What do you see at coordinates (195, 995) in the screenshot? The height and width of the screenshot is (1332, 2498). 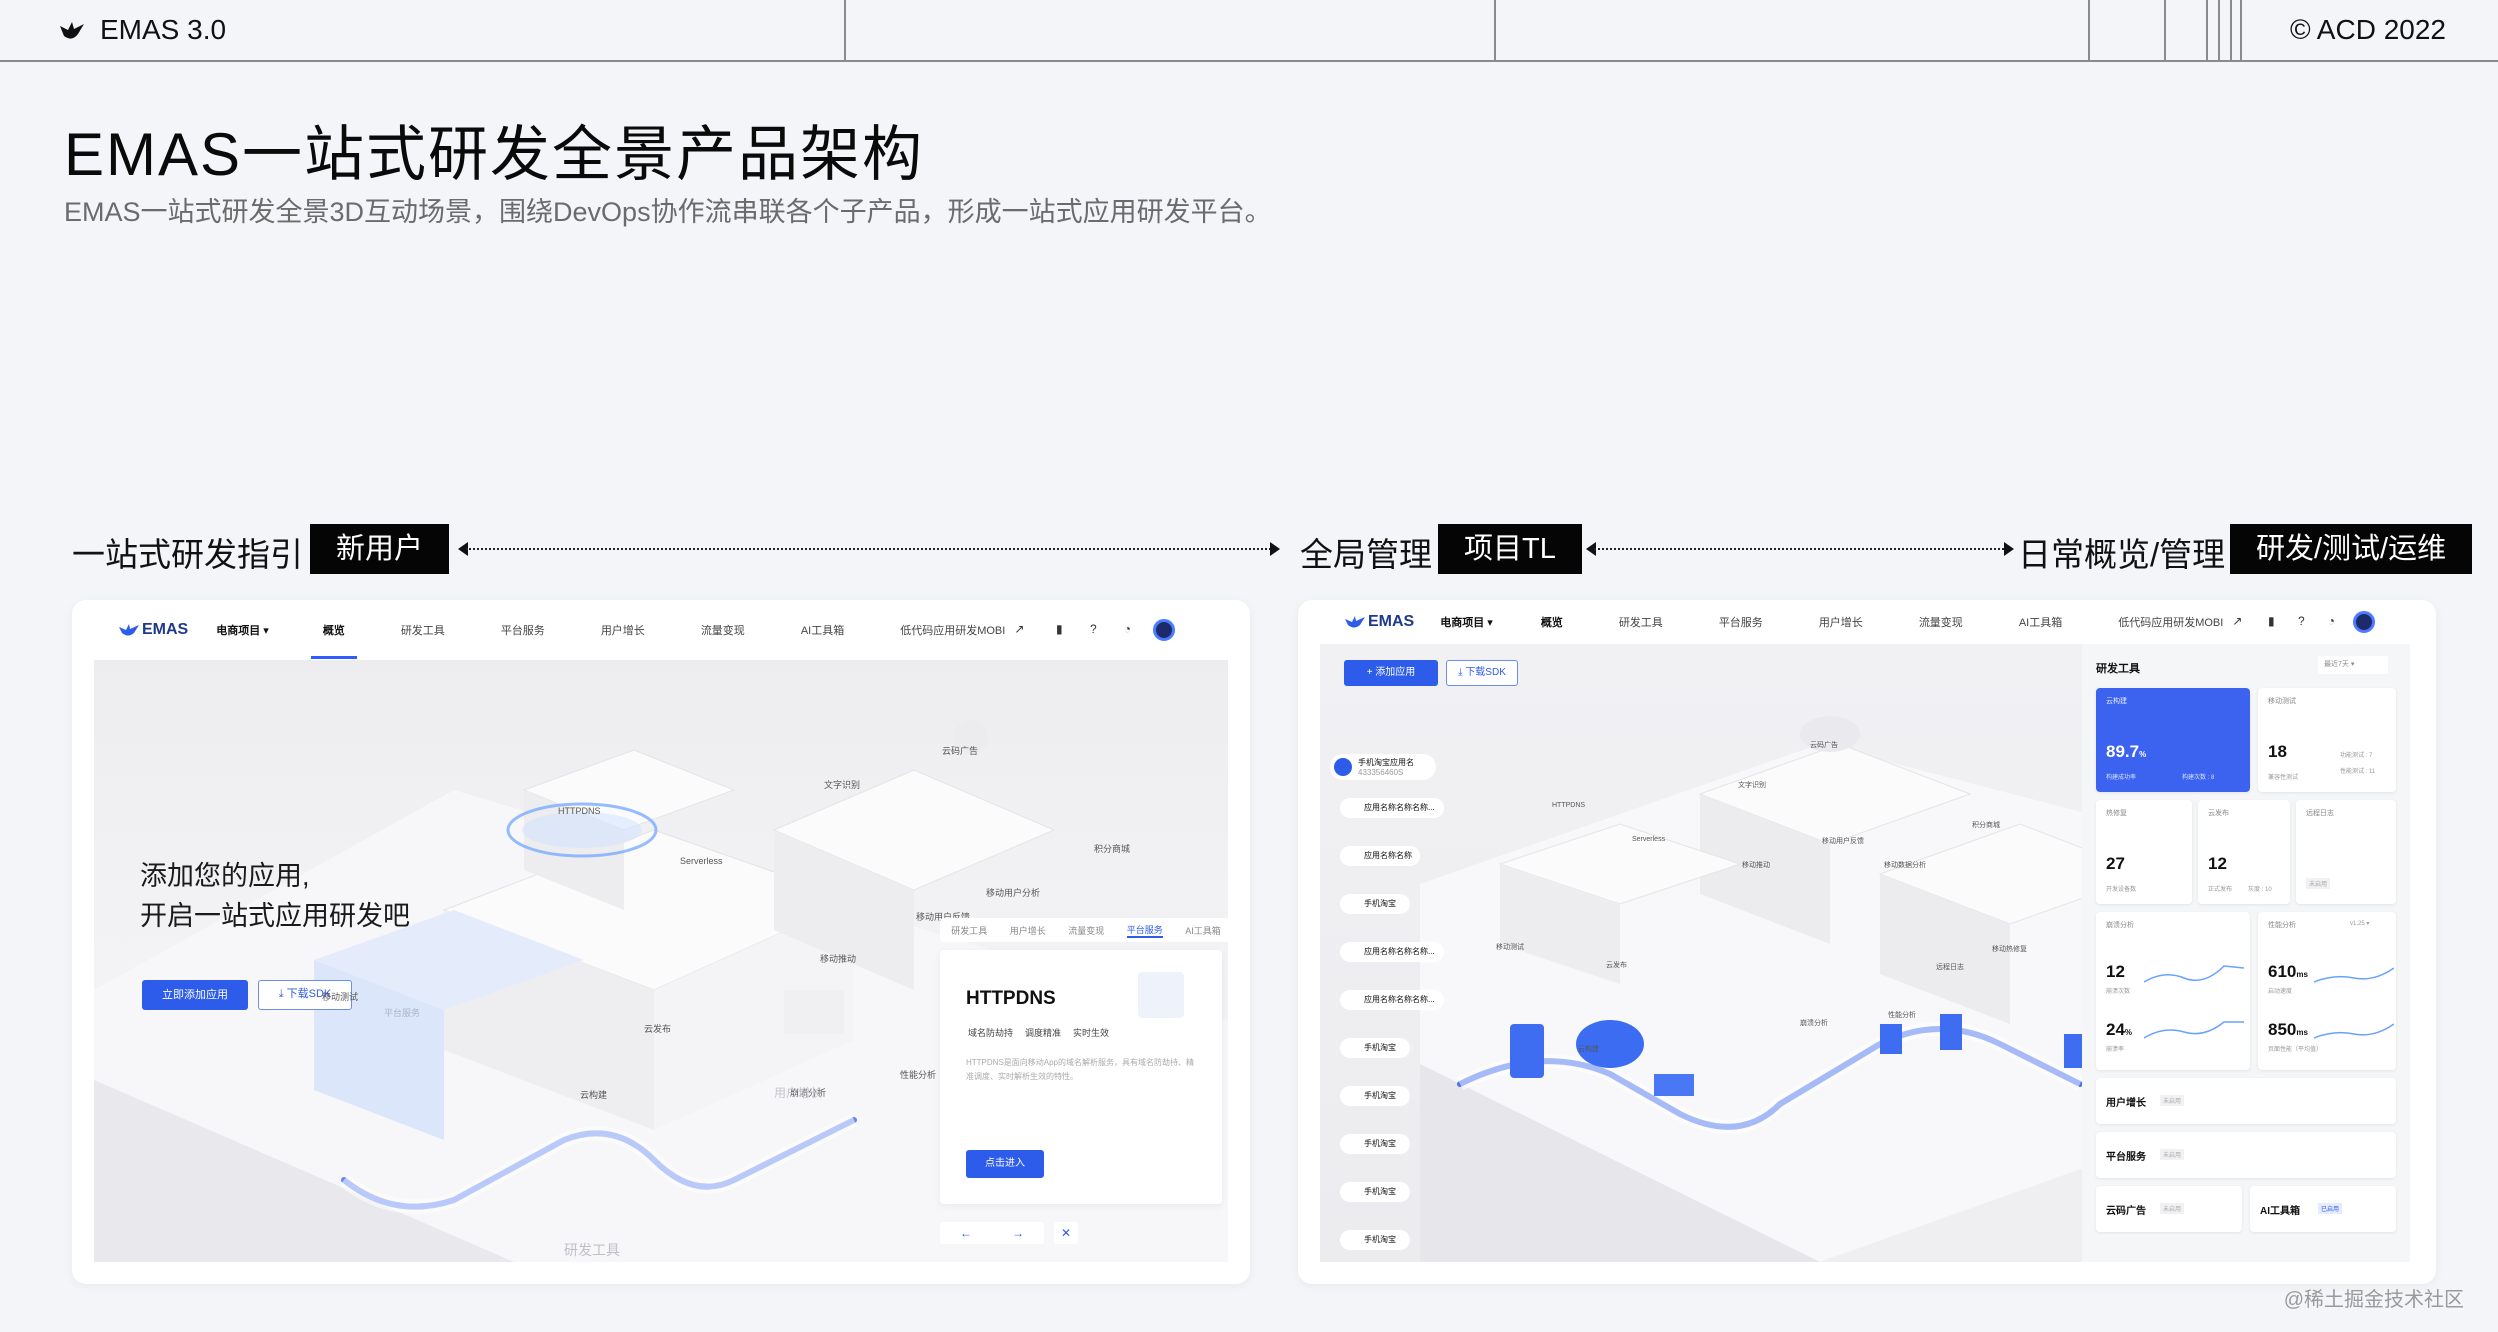 I see `add-app-button: 立即添加应用` at bounding box center [195, 995].